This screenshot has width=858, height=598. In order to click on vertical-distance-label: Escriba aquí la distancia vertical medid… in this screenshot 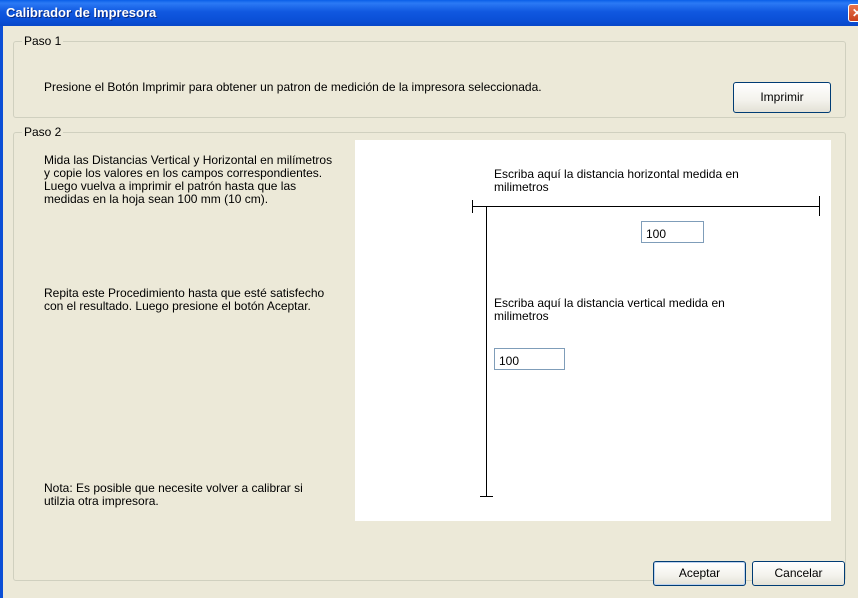, I will do `click(609, 309)`.